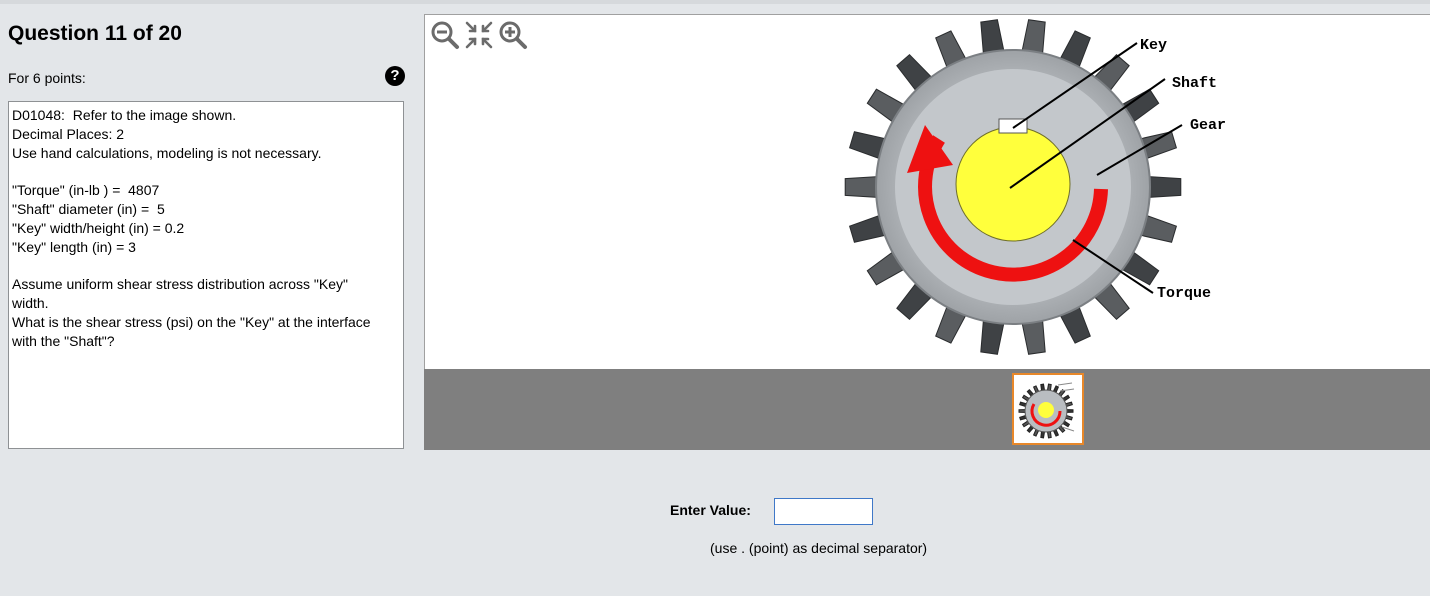 This screenshot has width=1430, height=596. I want to click on enter-value-label: Enter Value:, so click(710, 510).